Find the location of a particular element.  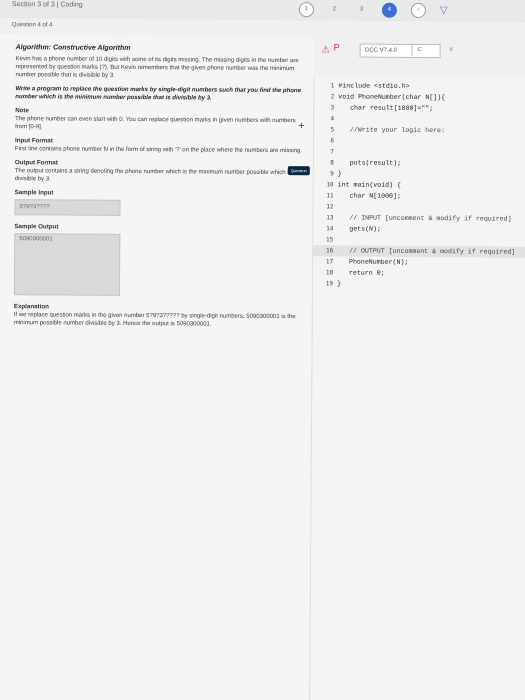

line-number: 13 is located at coordinates (330, 218).